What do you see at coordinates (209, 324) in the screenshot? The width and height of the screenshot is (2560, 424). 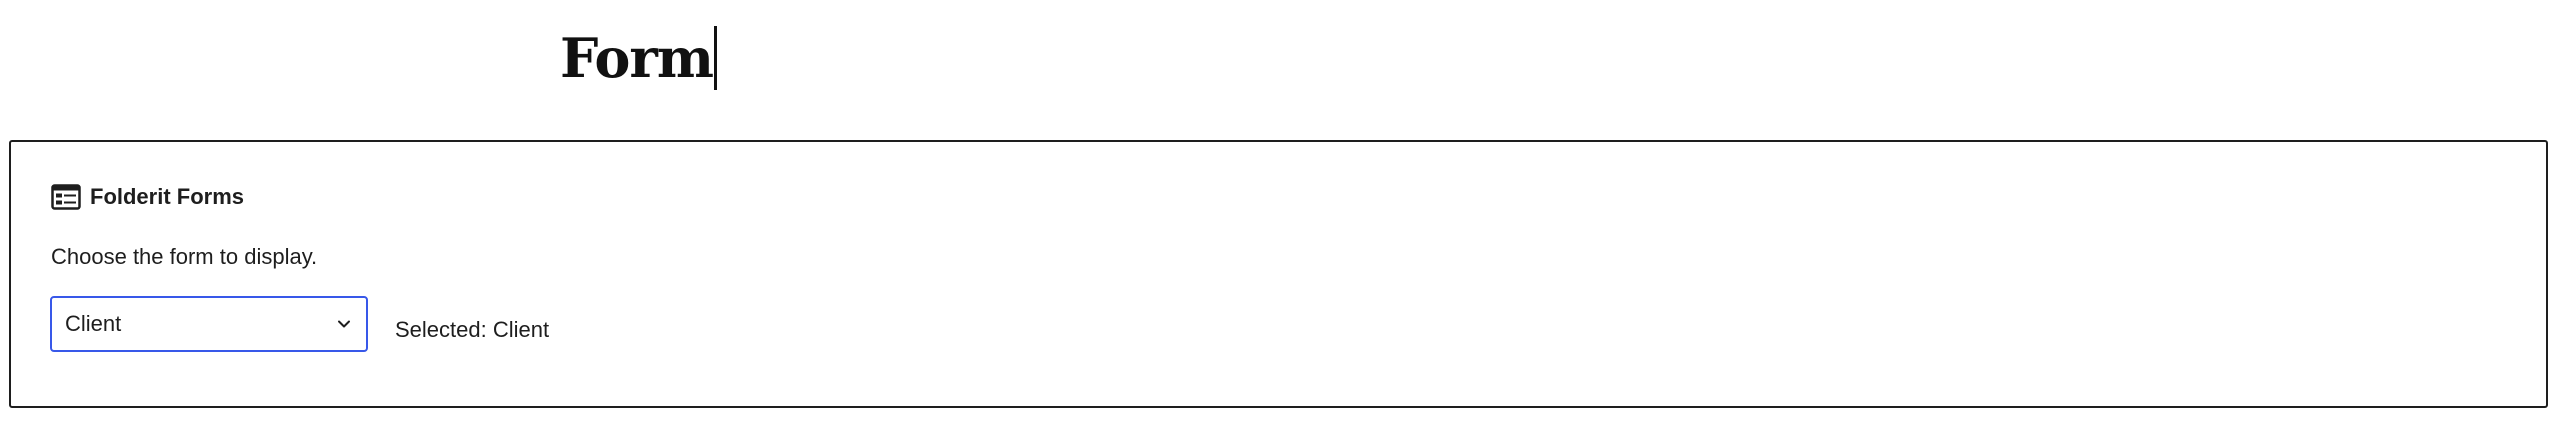 I see `form-select: Client` at bounding box center [209, 324].